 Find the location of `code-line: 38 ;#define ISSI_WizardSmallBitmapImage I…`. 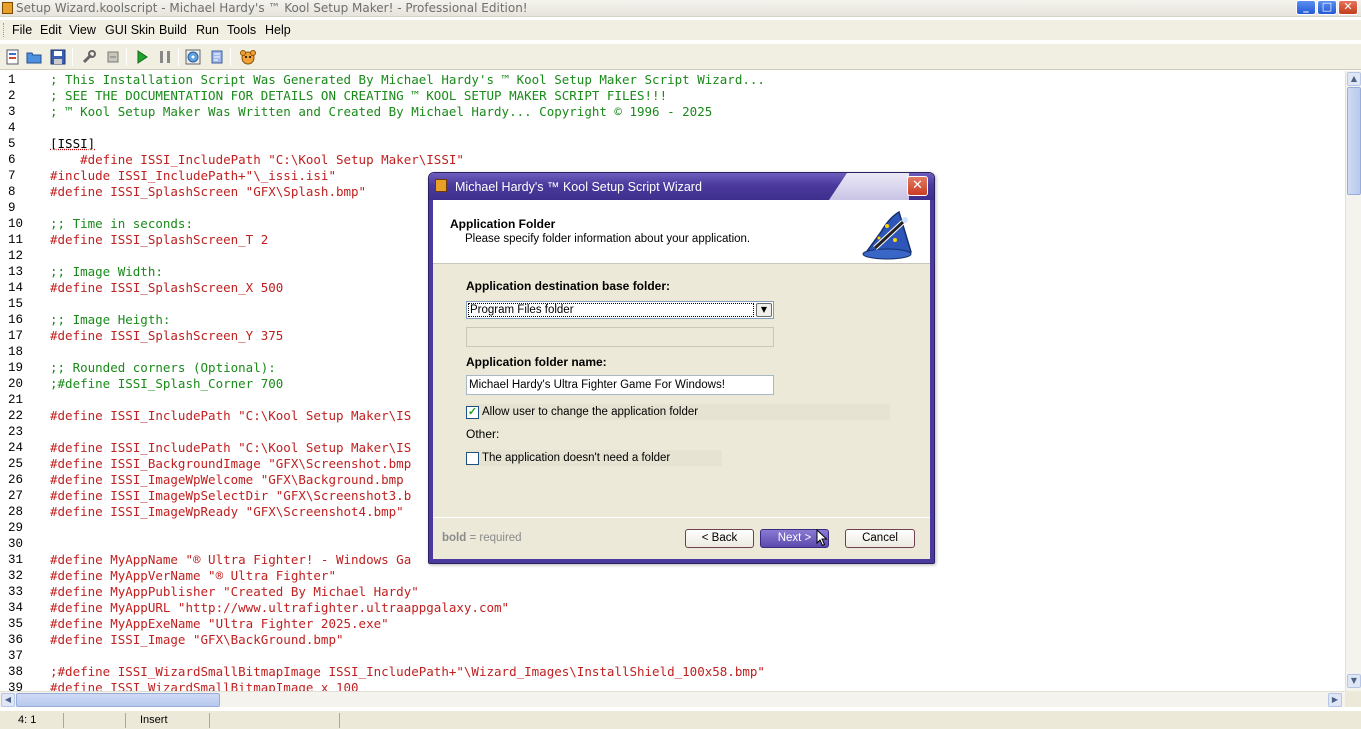

code-line: 38 ;#define ISSI_WizardSmallBitmapImage I… is located at coordinates (672, 672).